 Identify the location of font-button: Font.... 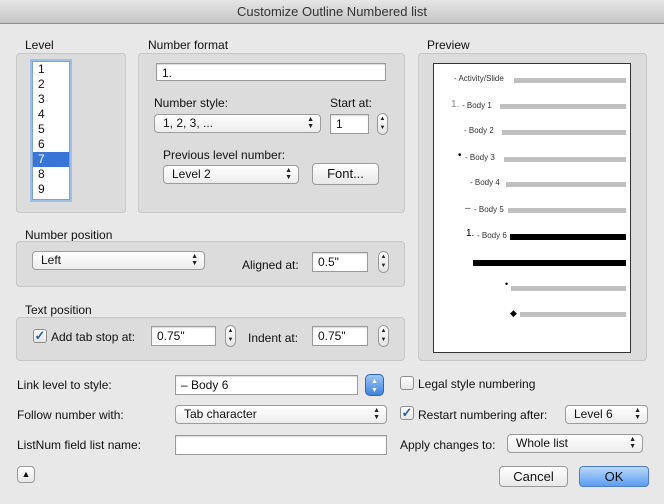
(345, 174).